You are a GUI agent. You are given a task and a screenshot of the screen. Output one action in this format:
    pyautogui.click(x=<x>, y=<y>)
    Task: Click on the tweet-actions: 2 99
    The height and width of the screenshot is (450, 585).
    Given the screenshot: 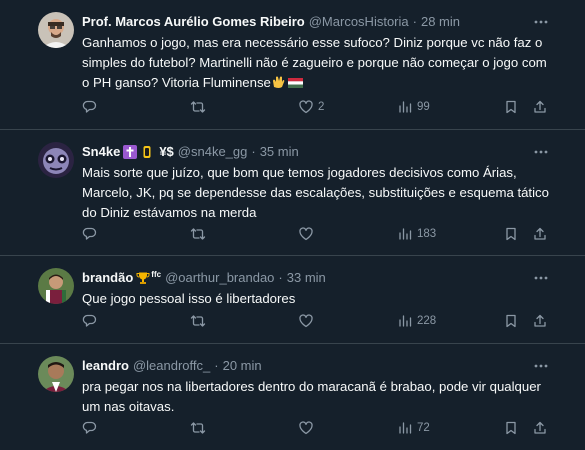 What is the action you would take?
    pyautogui.click(x=317, y=107)
    